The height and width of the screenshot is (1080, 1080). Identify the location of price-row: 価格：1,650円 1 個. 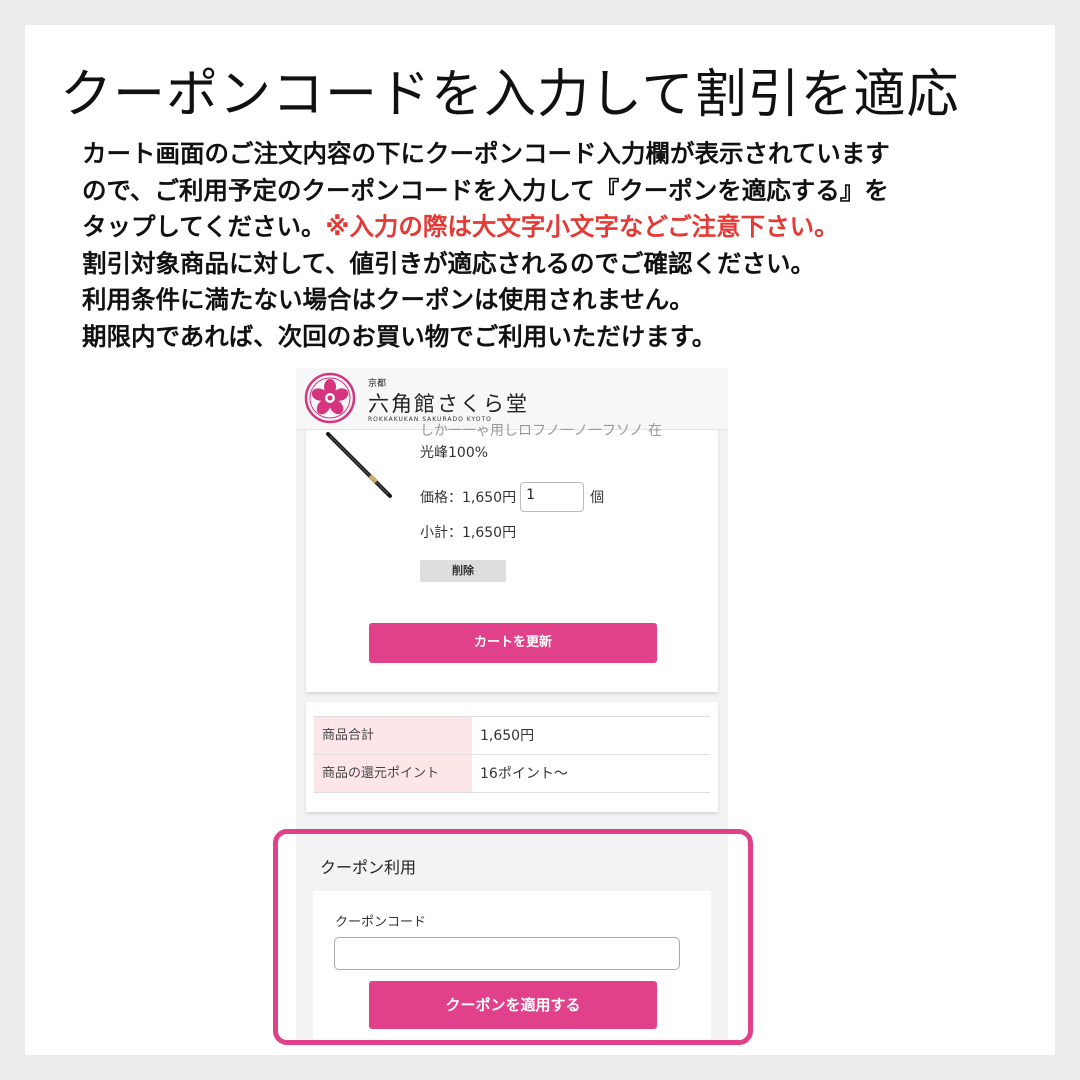
(512, 497).